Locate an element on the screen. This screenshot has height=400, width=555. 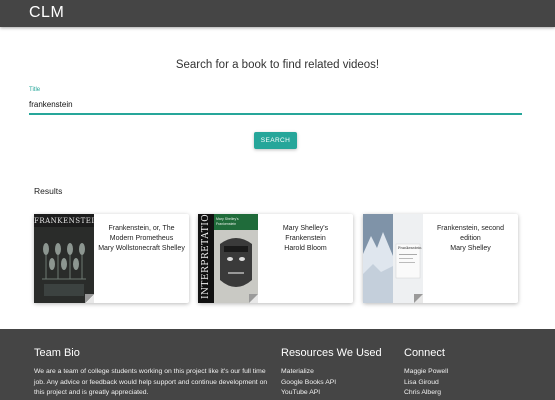
resource-link-youtube-api: YouTube API is located at coordinates (308, 393).